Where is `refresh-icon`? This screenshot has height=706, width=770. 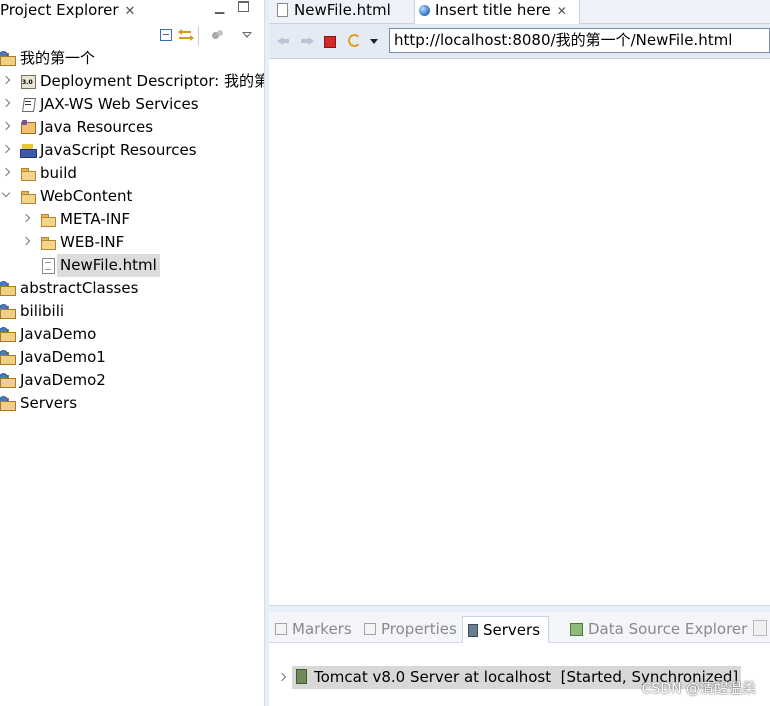
refresh-icon is located at coordinates (354, 40).